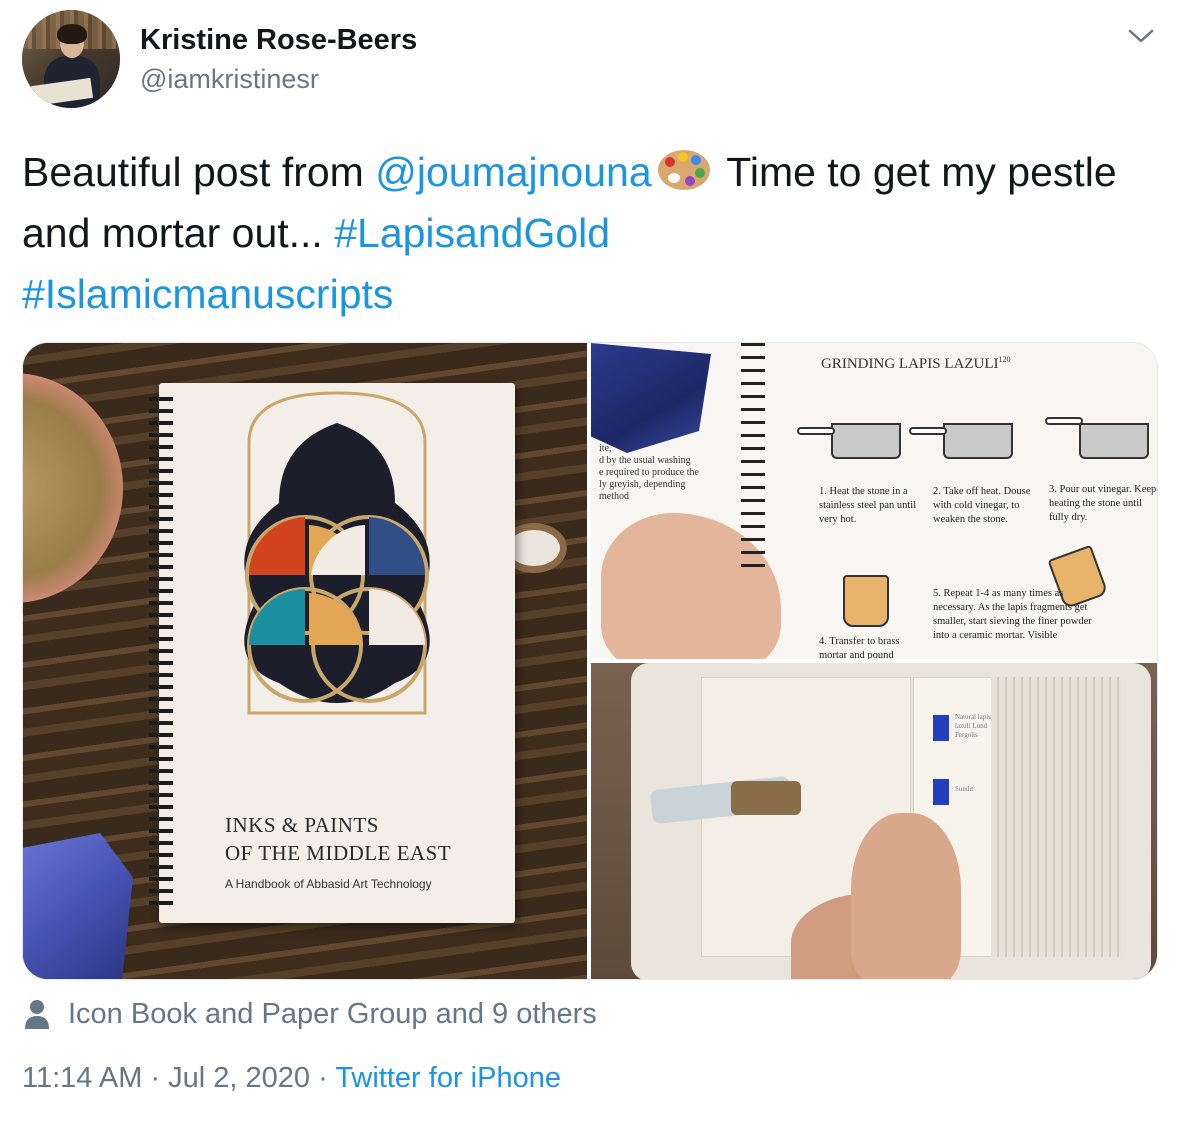  Describe the element at coordinates (302, 825) in the screenshot. I see `book-title-line1: INKS & PAINTS` at that location.